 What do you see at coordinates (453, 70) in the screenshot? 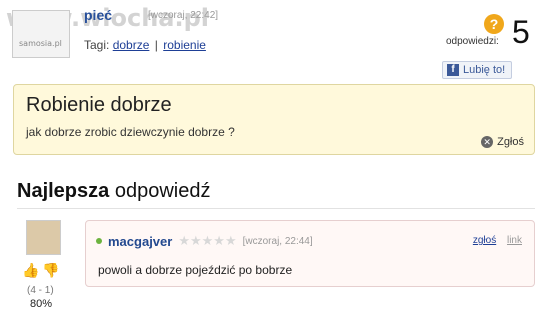
I see `facebook-icon: f` at bounding box center [453, 70].